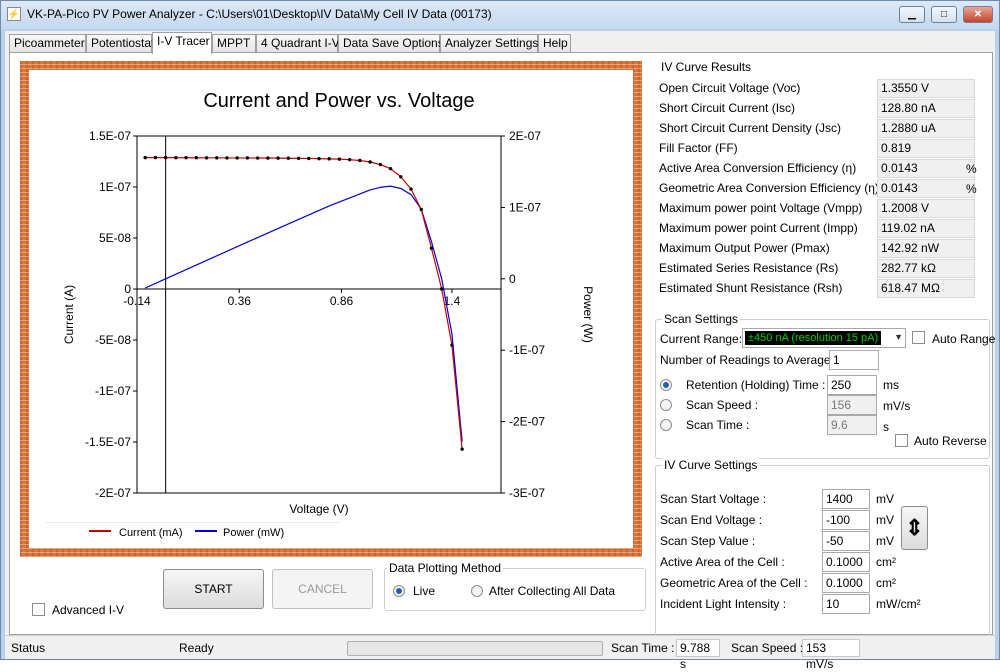 The image size is (1000, 672). Describe the element at coordinates (115, 238) in the screenshot. I see `y-tick-label: 5E-08` at that location.